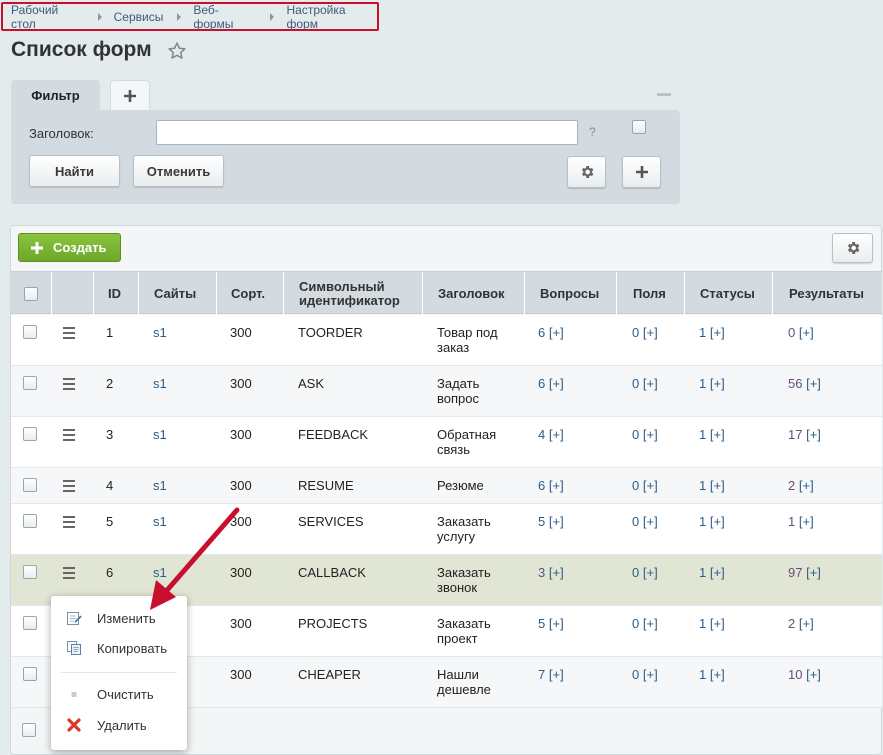  What do you see at coordinates (367, 132) in the screenshot?
I see `title-filter-input` at bounding box center [367, 132].